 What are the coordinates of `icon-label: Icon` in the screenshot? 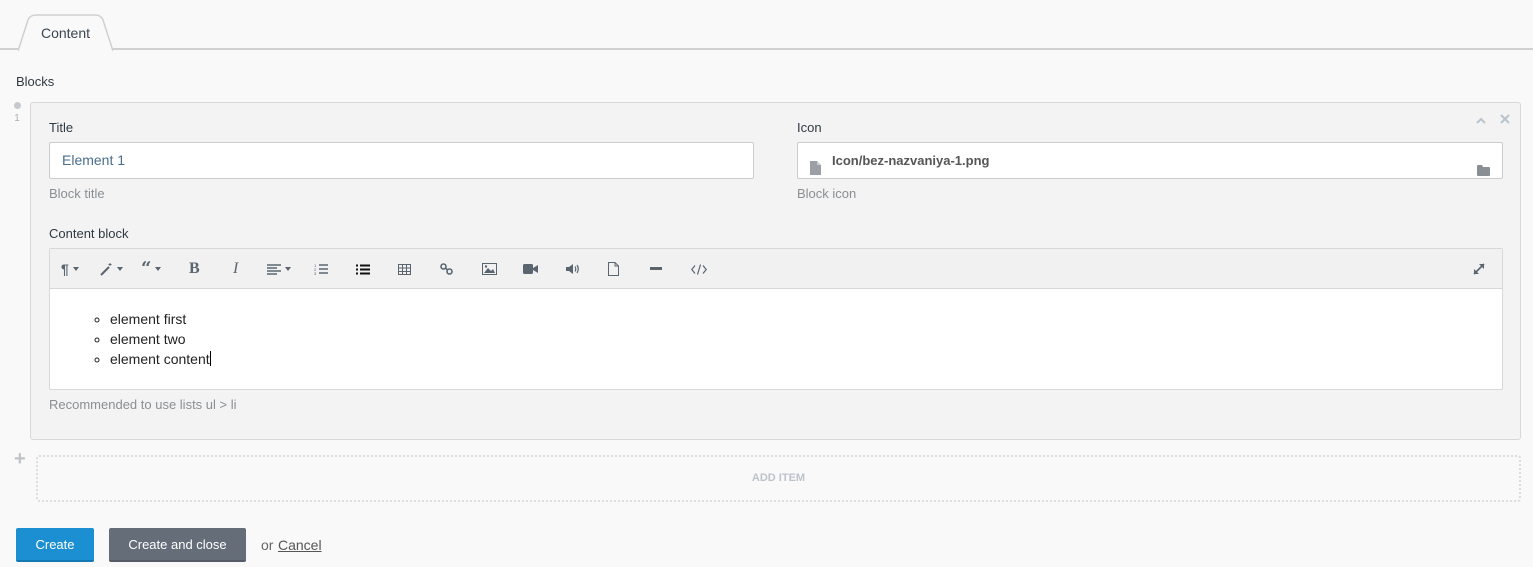 It's located at (809, 127).